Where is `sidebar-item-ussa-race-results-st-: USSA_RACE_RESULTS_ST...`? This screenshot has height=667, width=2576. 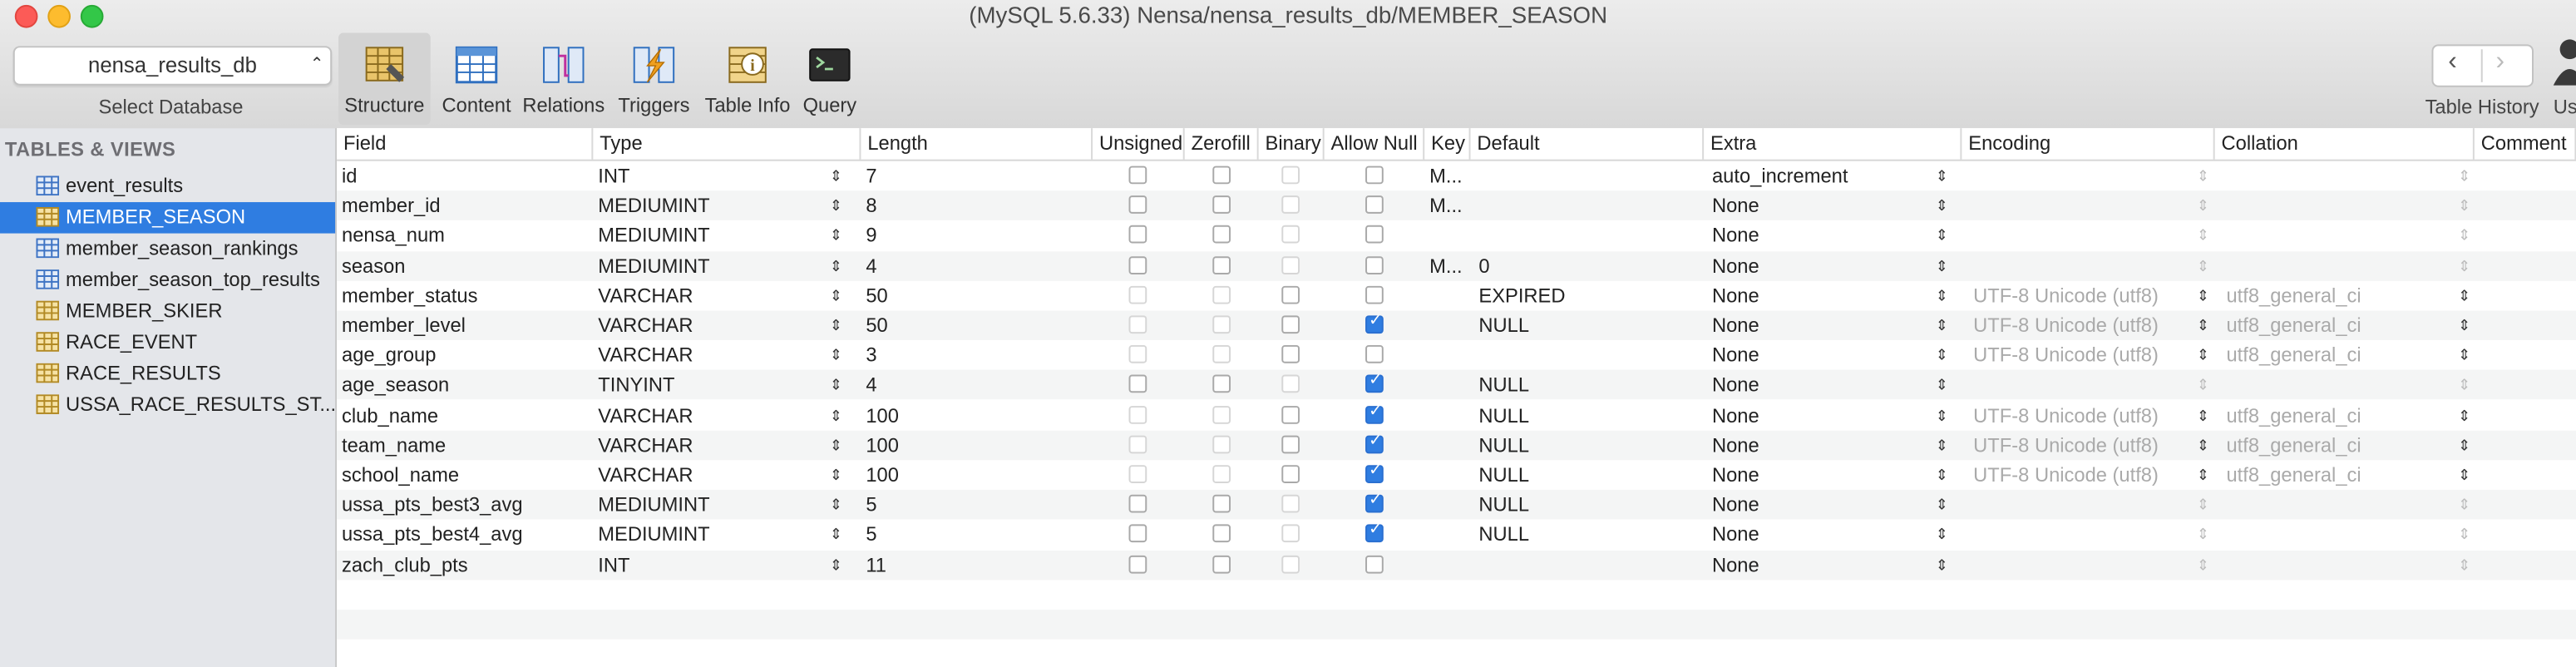 sidebar-item-ussa-race-results-st-: USSA_RACE_RESULTS_ST... is located at coordinates (168, 405).